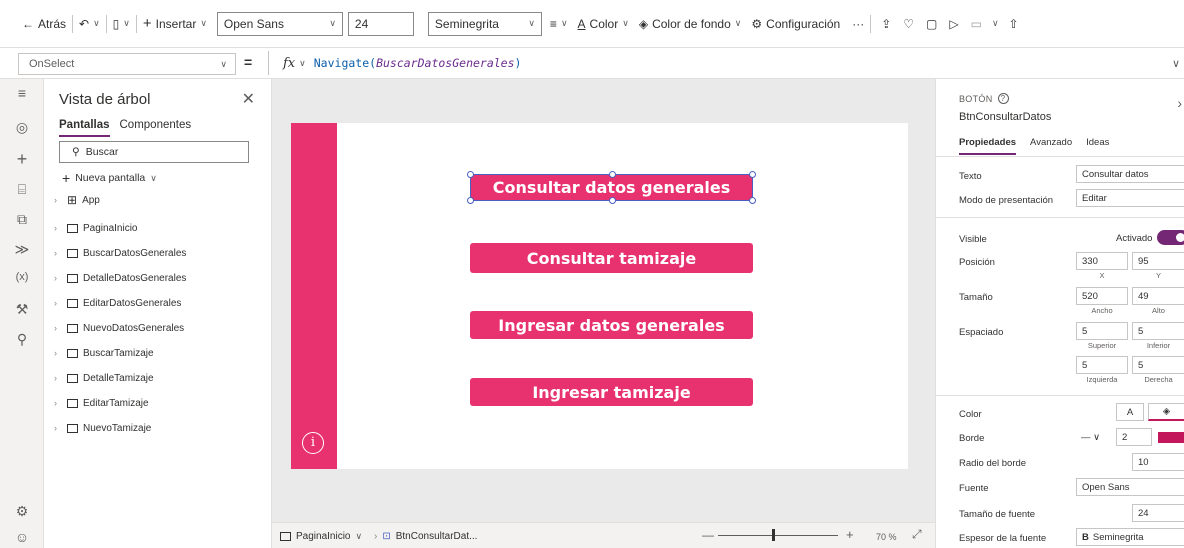 The height and width of the screenshot is (548, 1184). I want to click on tree-item-screen: › BuscarTamizaje, so click(104, 353).